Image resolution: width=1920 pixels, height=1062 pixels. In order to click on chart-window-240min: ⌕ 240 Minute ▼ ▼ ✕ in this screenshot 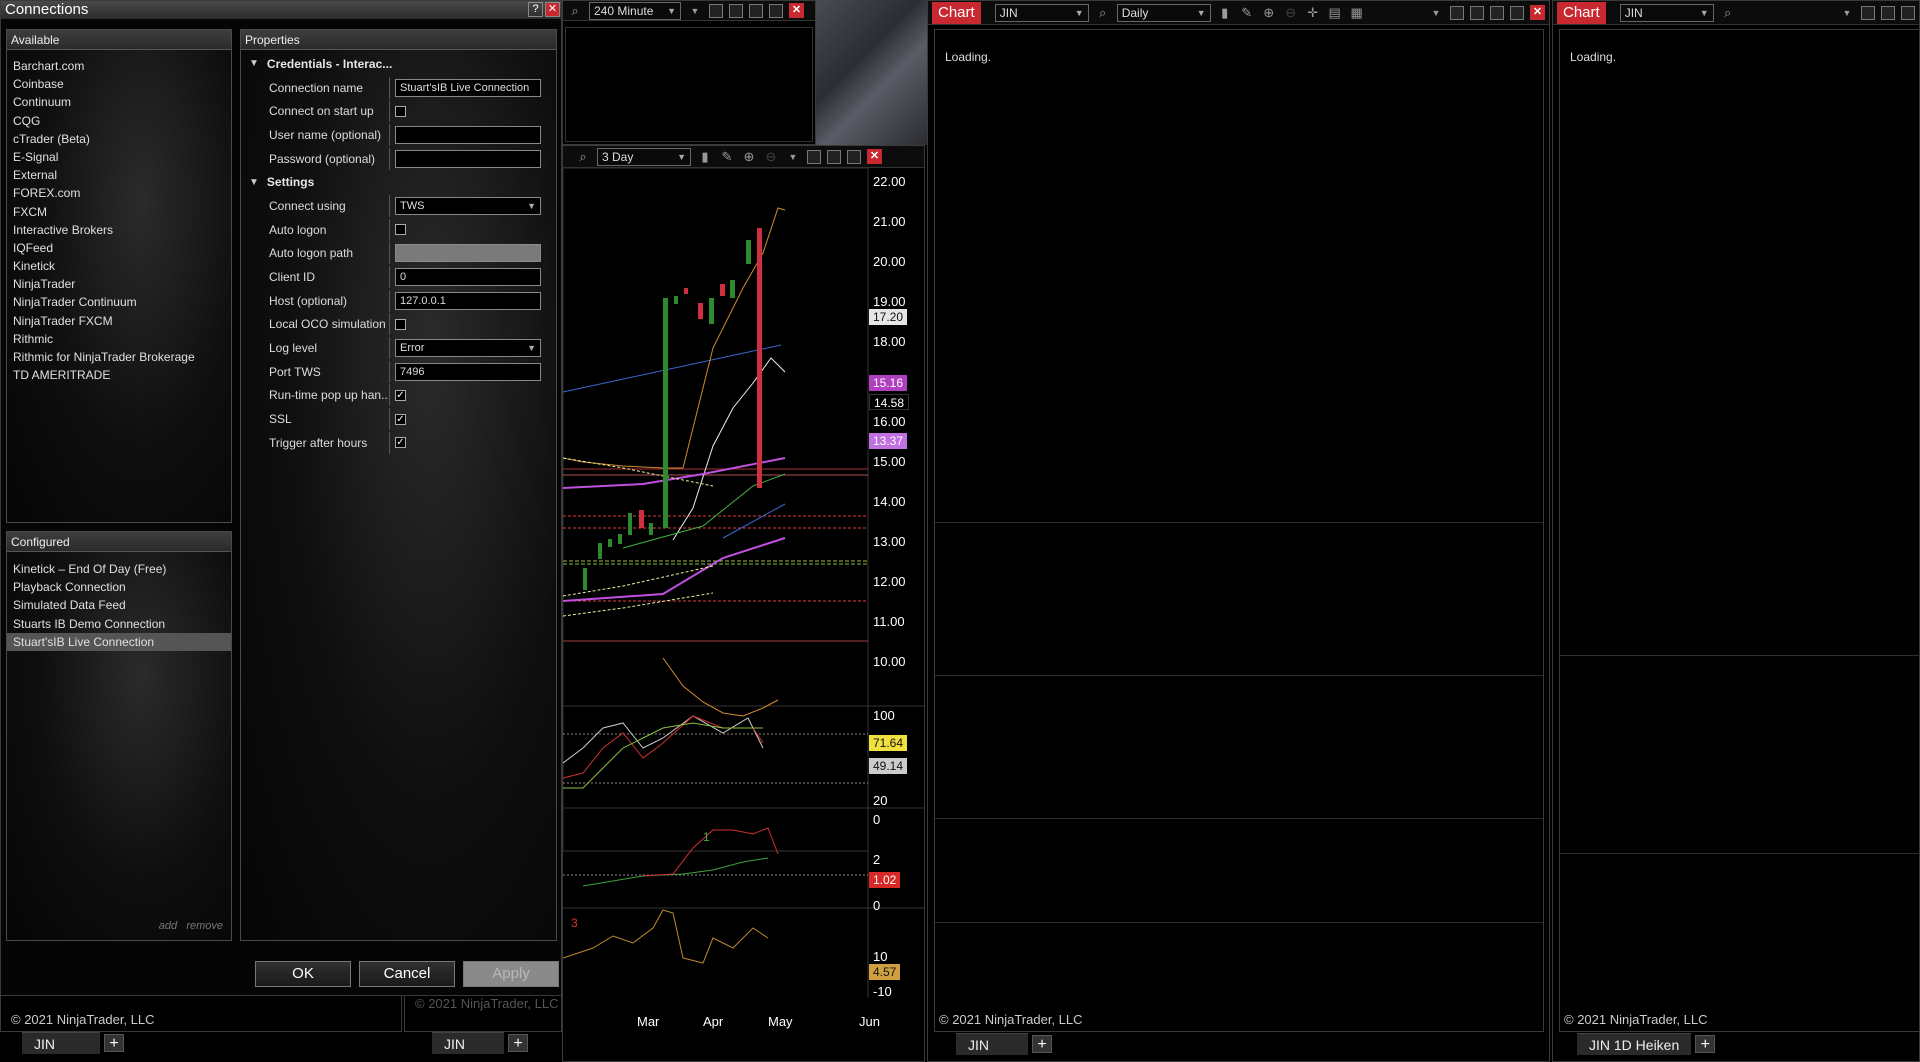, I will do `click(689, 72)`.